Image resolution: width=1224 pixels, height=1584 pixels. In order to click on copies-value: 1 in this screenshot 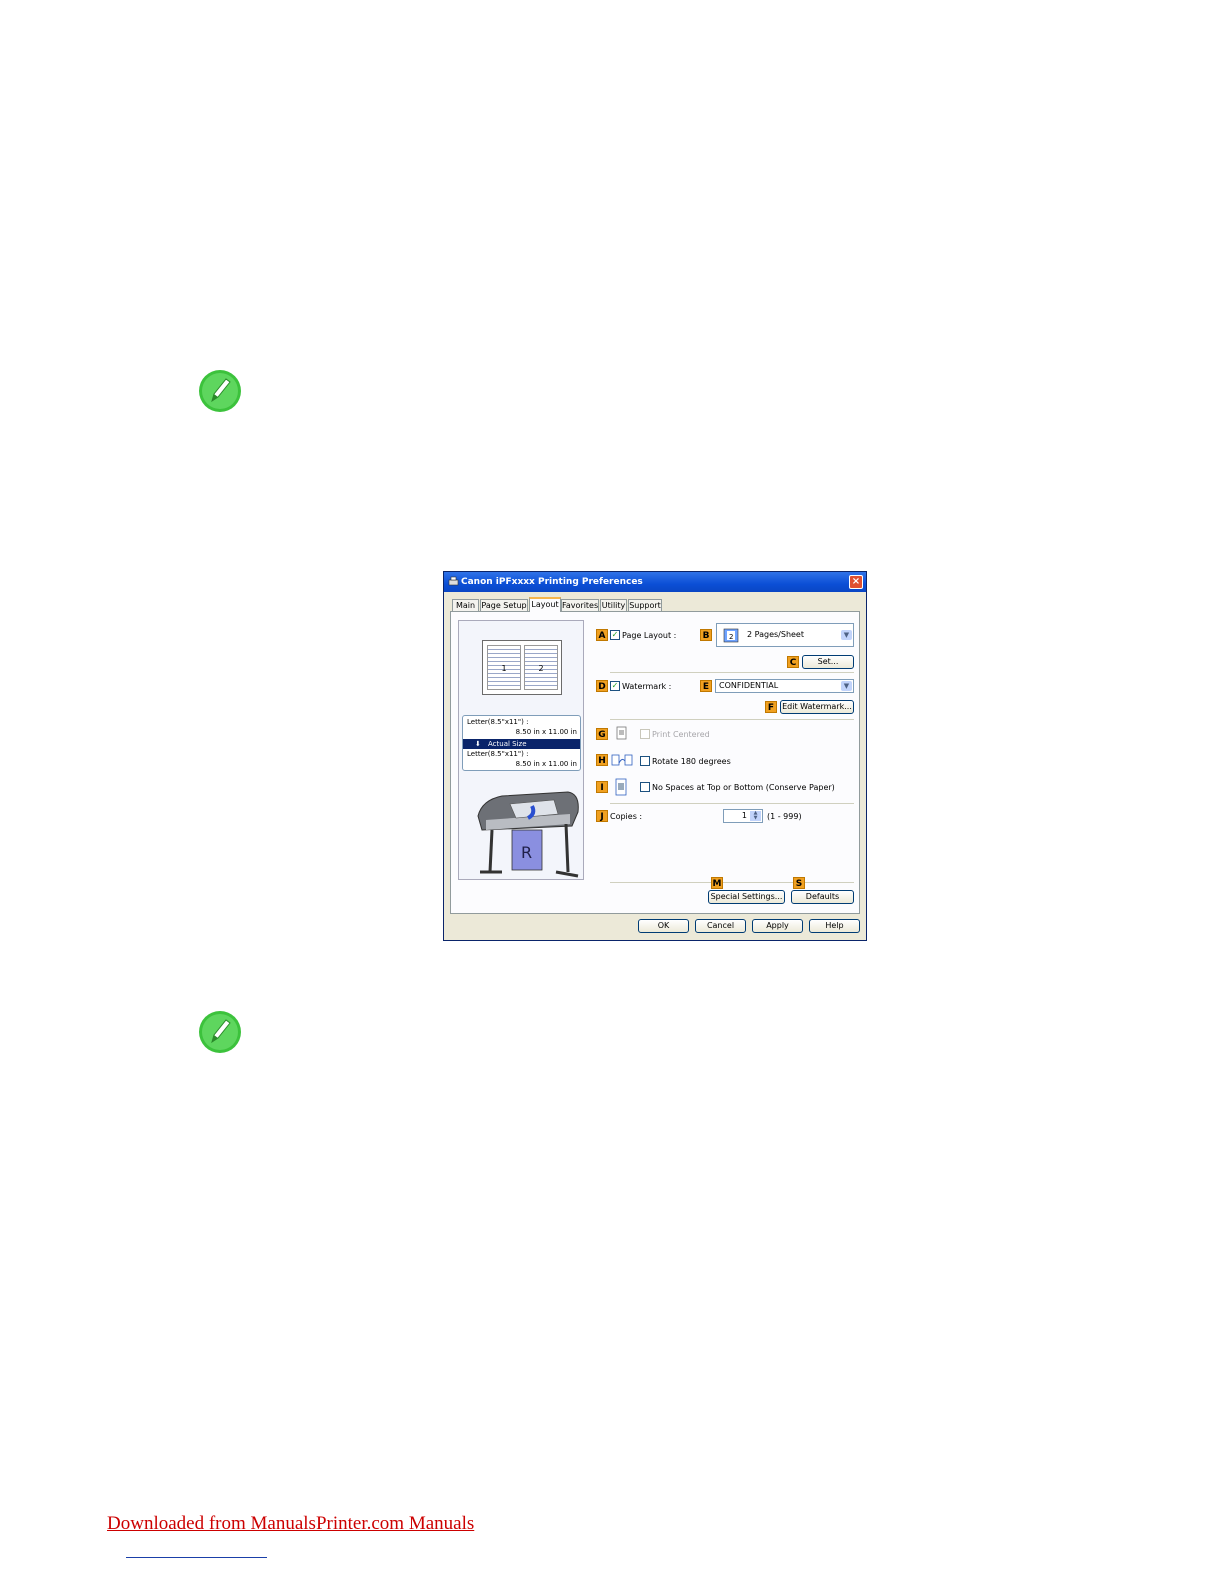, I will do `click(744, 815)`.